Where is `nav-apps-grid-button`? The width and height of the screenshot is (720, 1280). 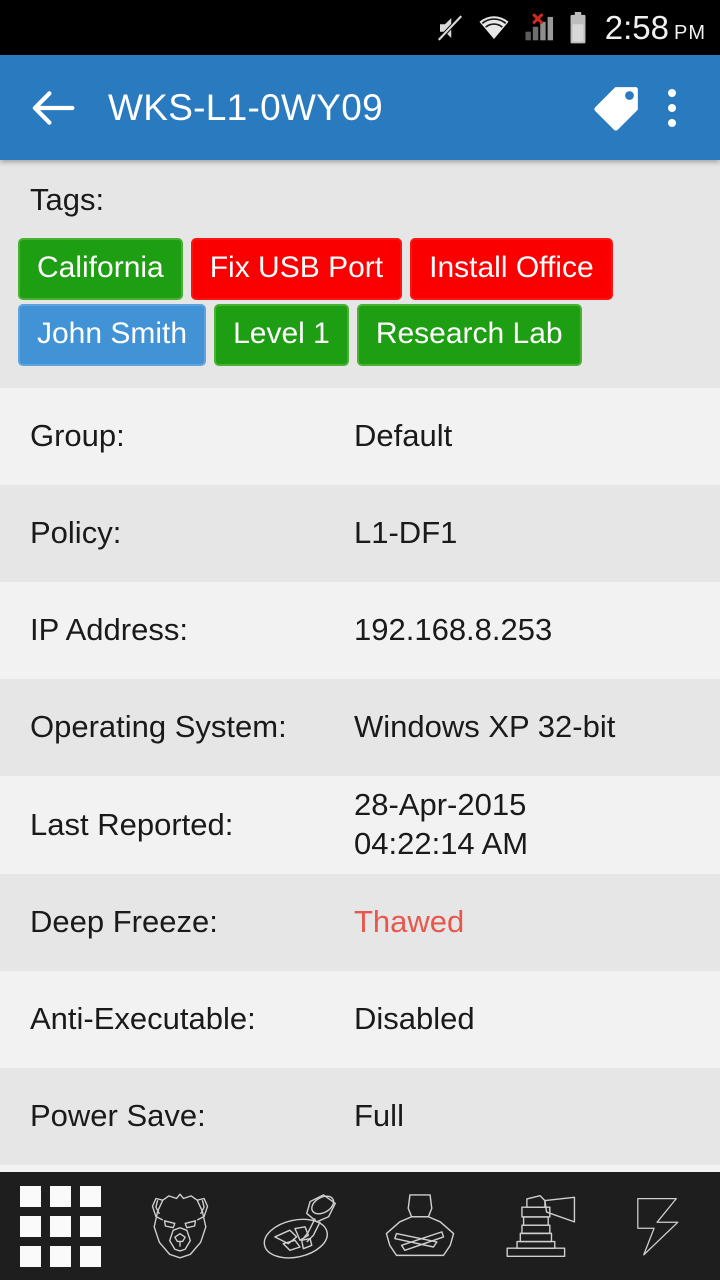
nav-apps-grid-button is located at coordinates (60, 1226).